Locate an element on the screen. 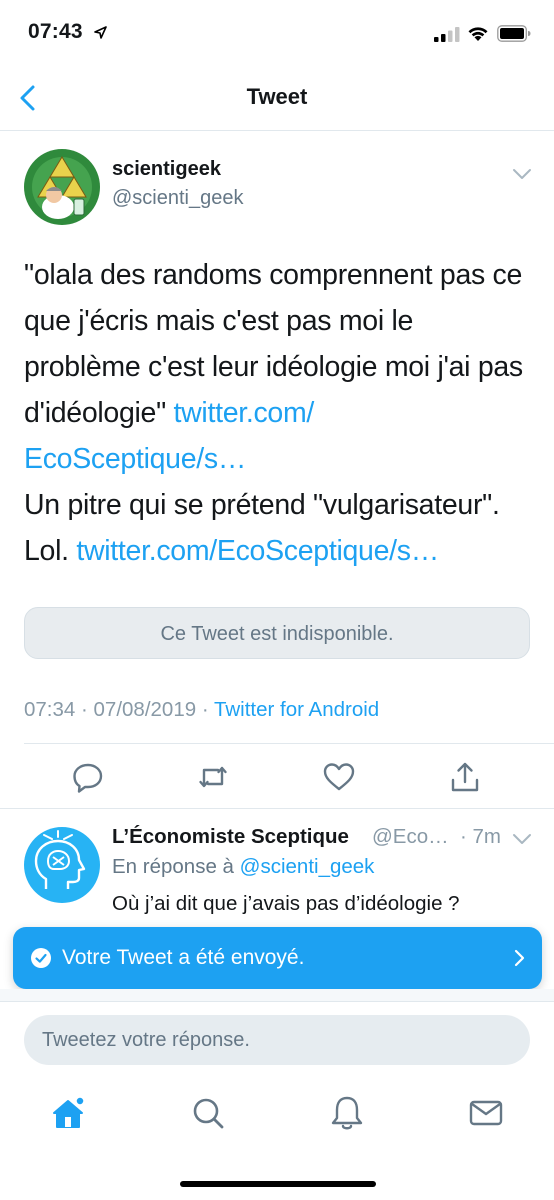 The height and width of the screenshot is (1200, 554). tweet-meta: 07:34 · 07/08/2019 · Twitter for Android is located at coordinates (201, 710).